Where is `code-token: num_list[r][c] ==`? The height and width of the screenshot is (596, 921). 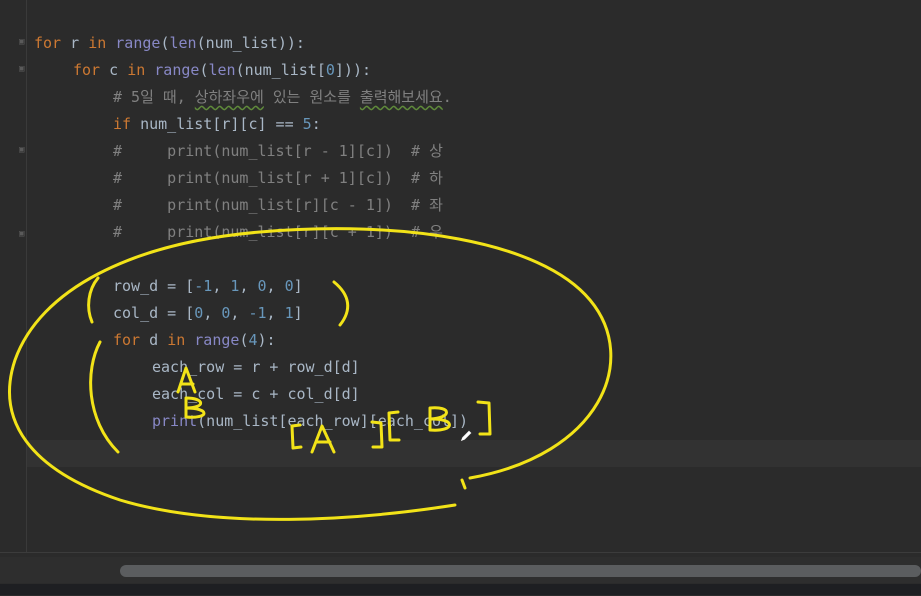 code-token: num_list[r][c] == is located at coordinates (217, 124).